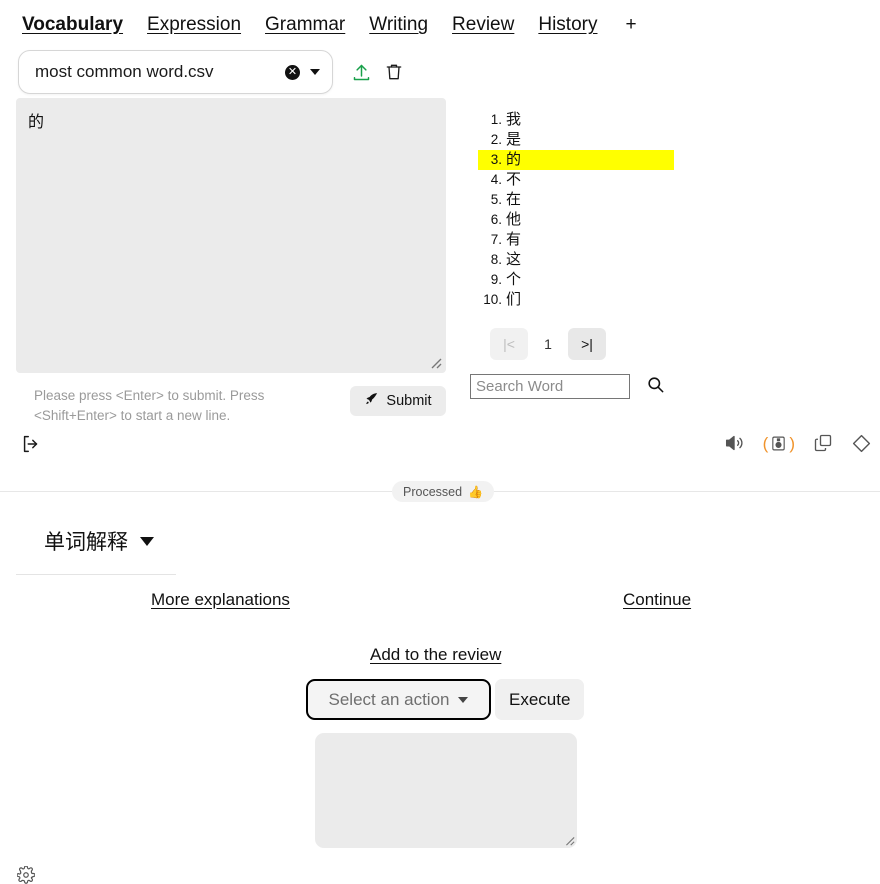 The height and width of the screenshot is (884, 880). What do you see at coordinates (514, 199) in the screenshot?
I see `word-text: 在` at bounding box center [514, 199].